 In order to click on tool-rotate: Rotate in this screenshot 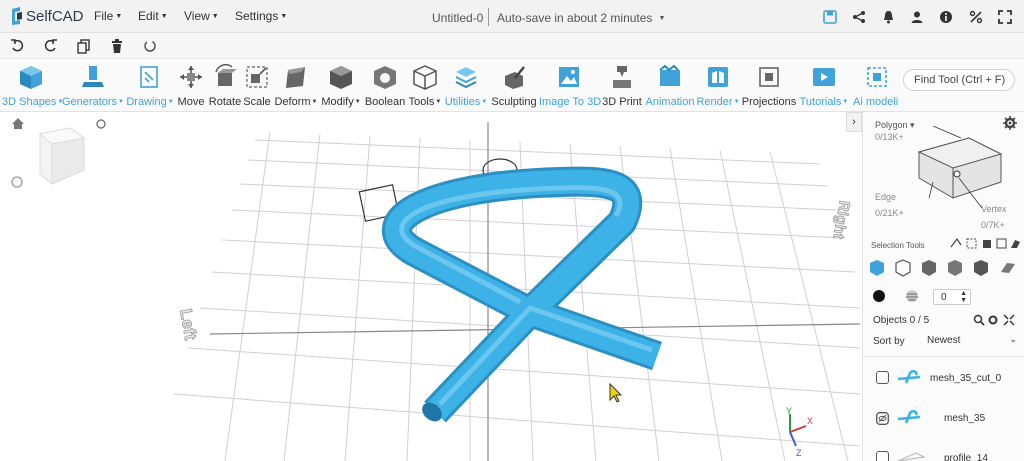, I will do `click(225, 86)`.